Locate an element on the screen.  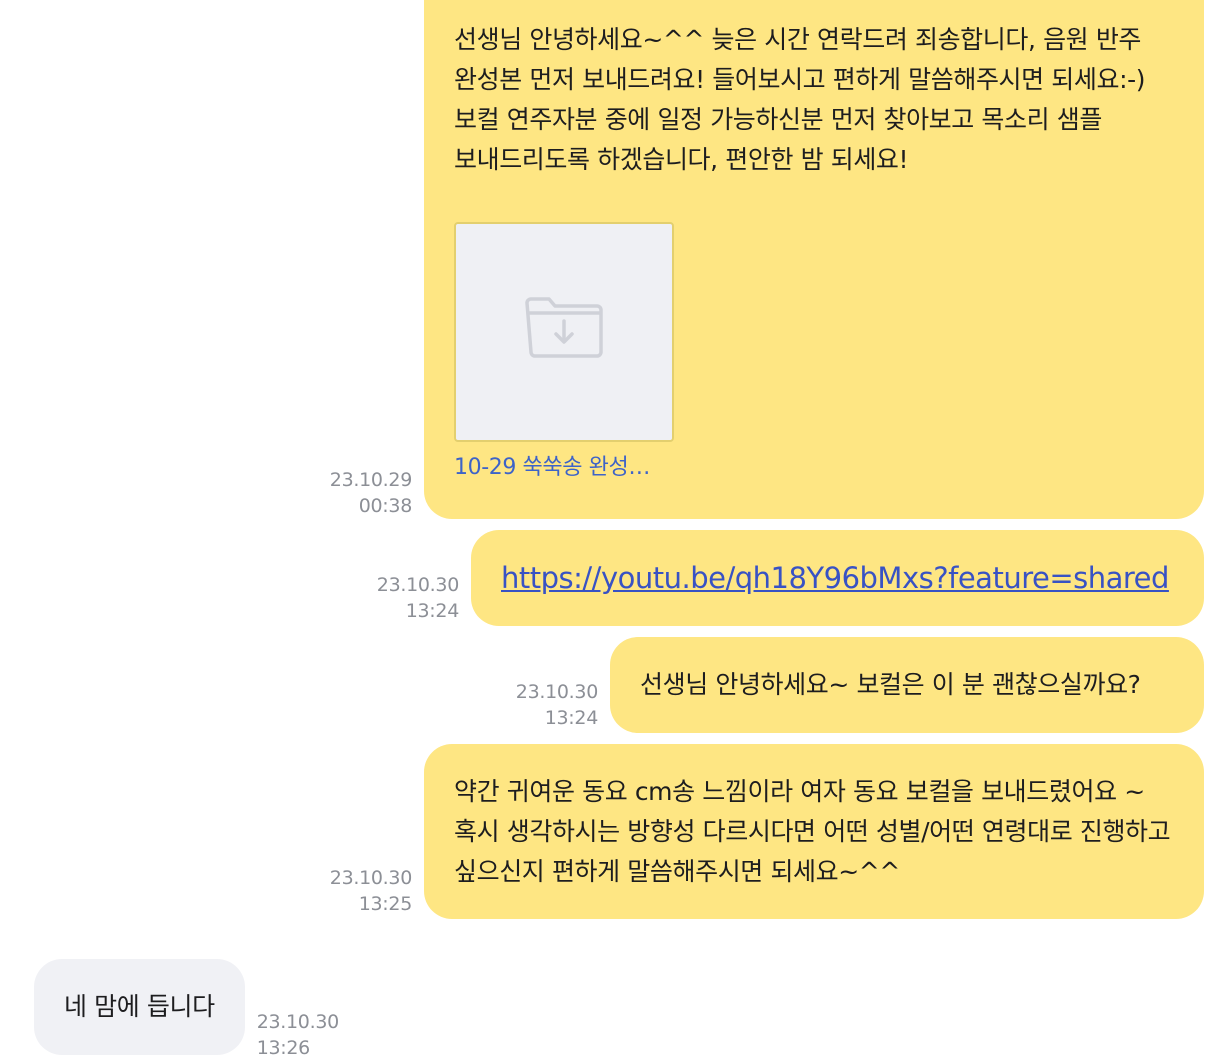
file-attachment-thumbnail is located at coordinates (564, 332).